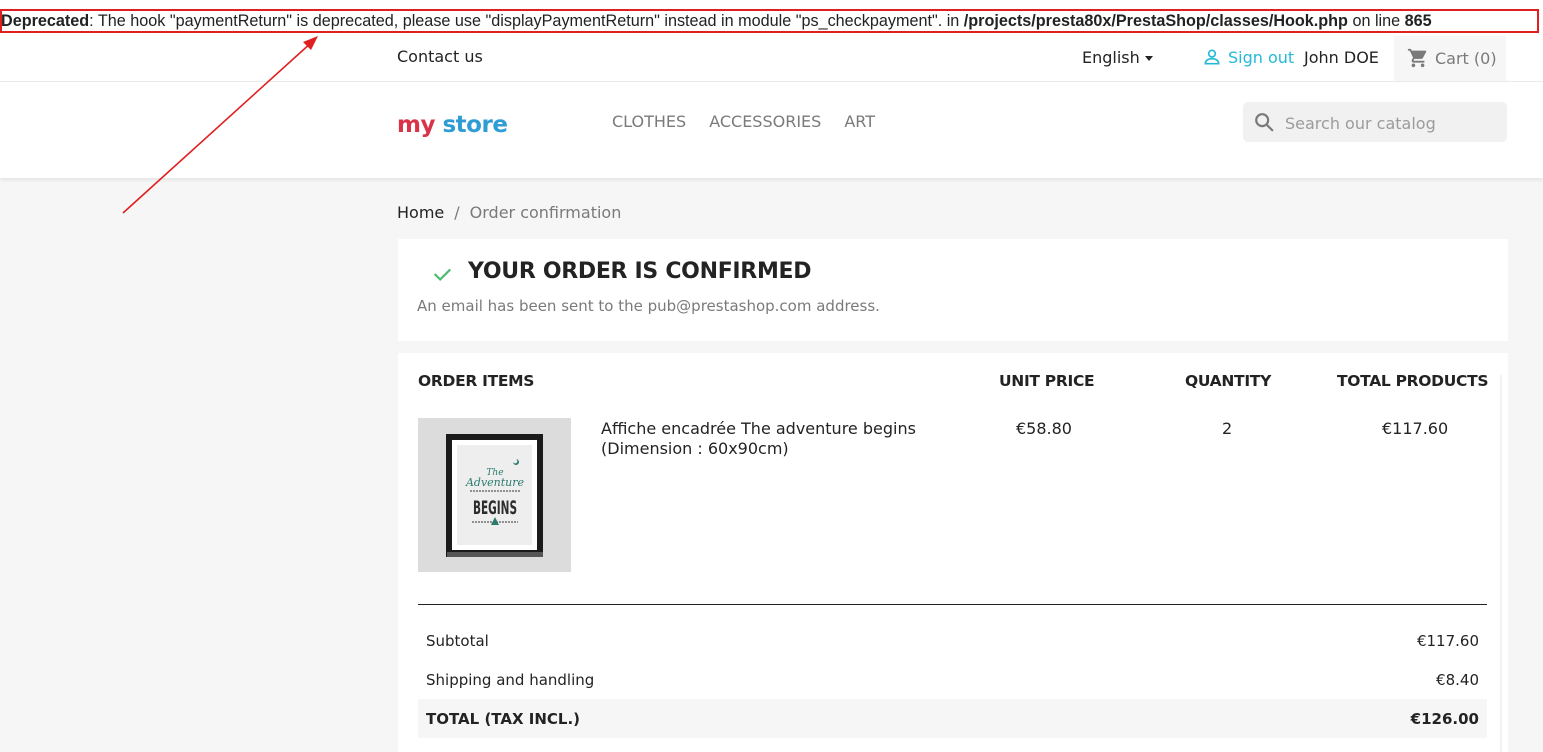  Describe the element at coordinates (952, 640) in the screenshot. I see `subtotal-row: Subtotal €117.60` at that location.